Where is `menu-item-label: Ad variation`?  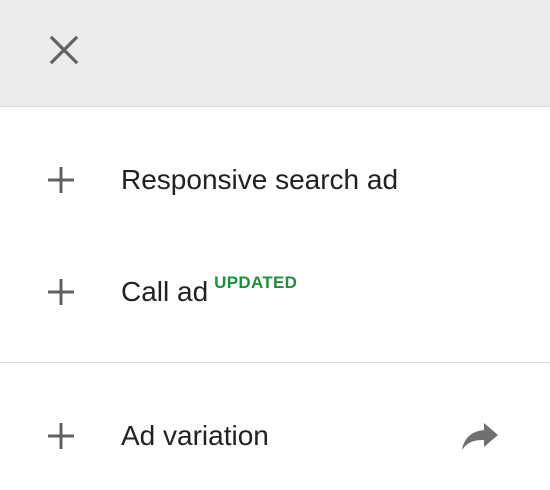
menu-item-label: Ad variation is located at coordinates (195, 435).